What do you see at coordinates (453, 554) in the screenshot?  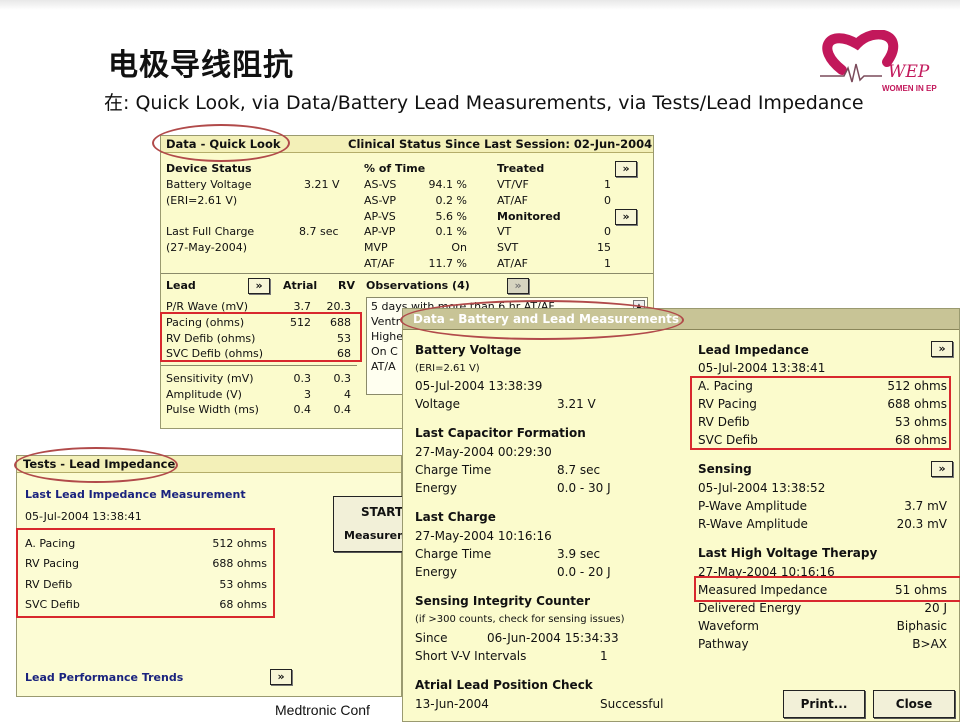 I see `lc-charge-label: Charge Time` at bounding box center [453, 554].